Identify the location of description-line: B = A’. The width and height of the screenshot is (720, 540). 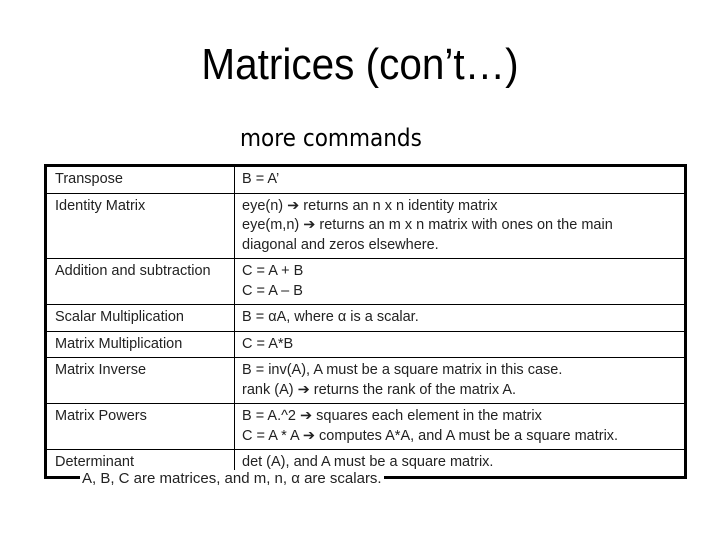
(261, 179).